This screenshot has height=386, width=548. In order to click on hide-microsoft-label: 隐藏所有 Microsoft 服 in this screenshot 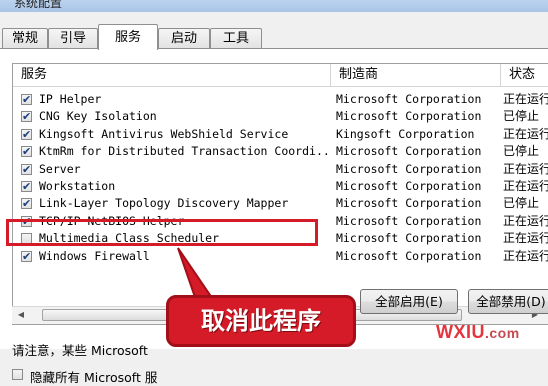, I will do `click(94, 377)`.